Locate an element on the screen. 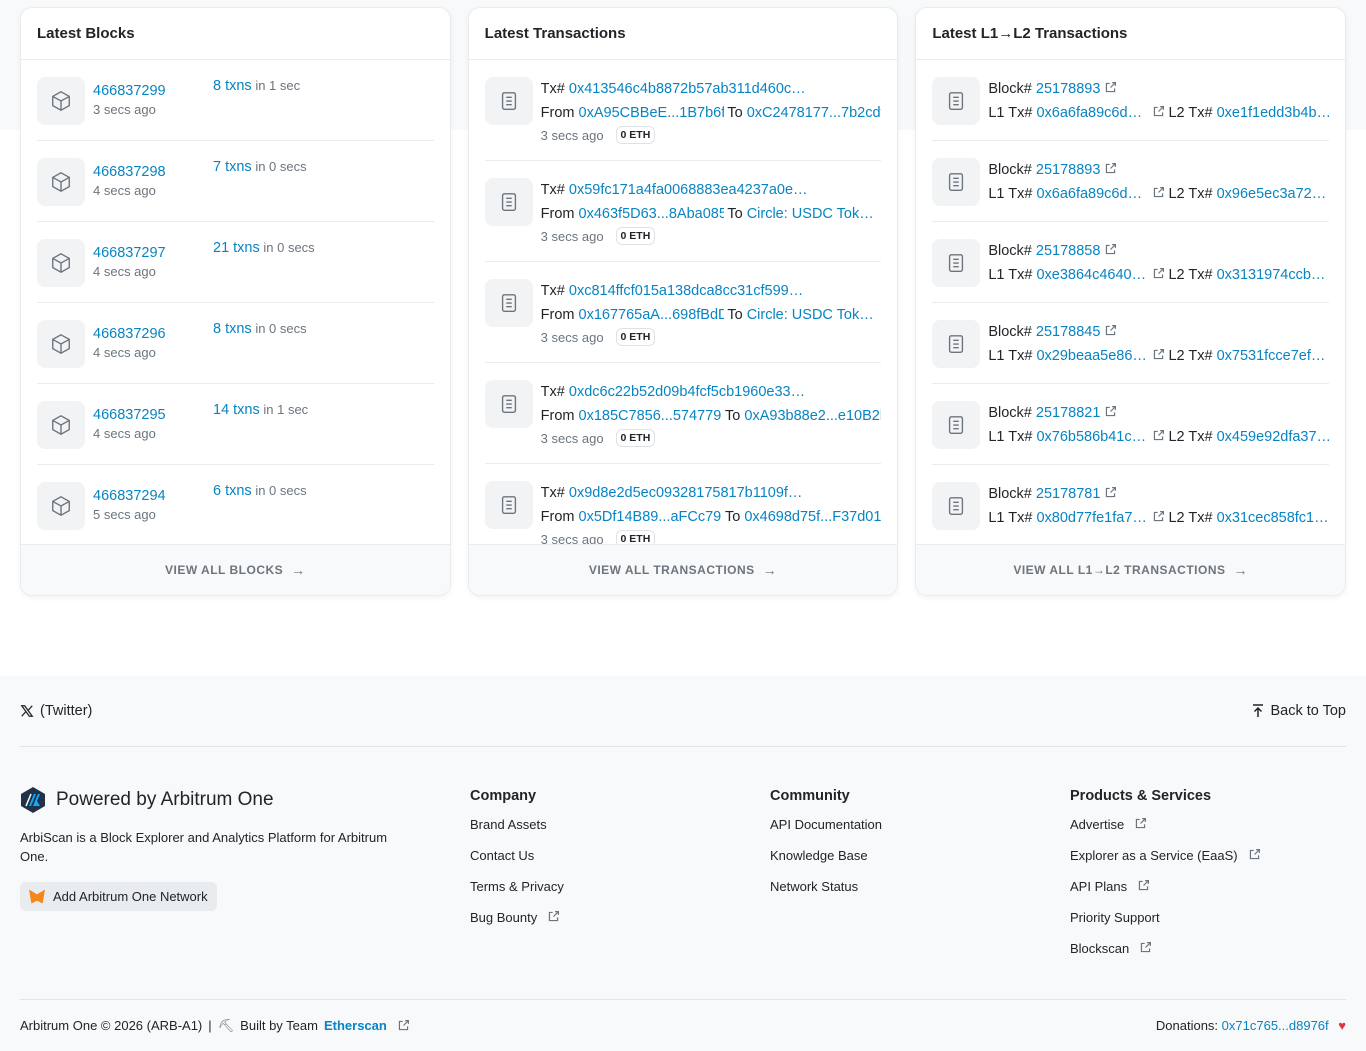 The width and height of the screenshot is (1366, 1051). block-txns-link: 21 txns is located at coordinates (236, 248).